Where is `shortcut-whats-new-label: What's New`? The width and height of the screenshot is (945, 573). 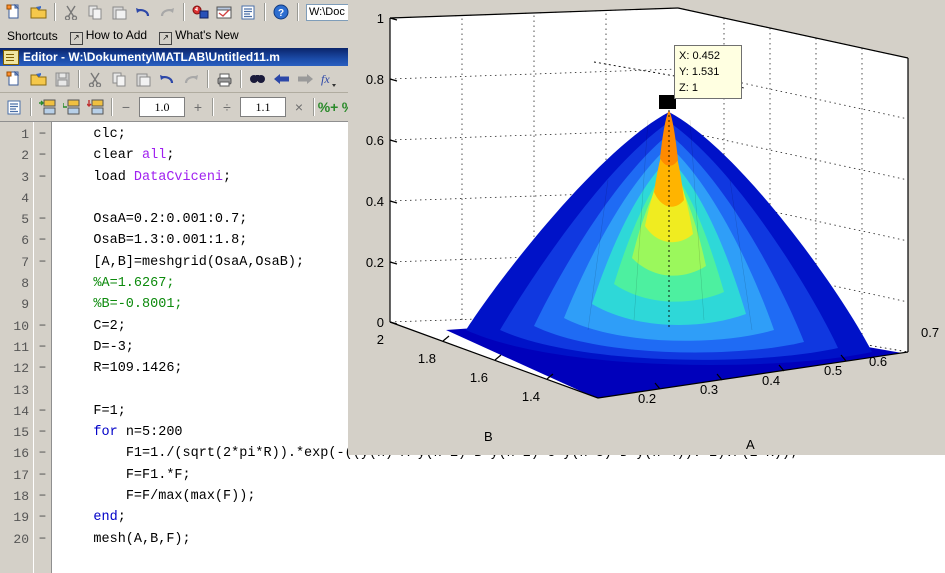 shortcut-whats-new-label: What's New is located at coordinates (207, 34).